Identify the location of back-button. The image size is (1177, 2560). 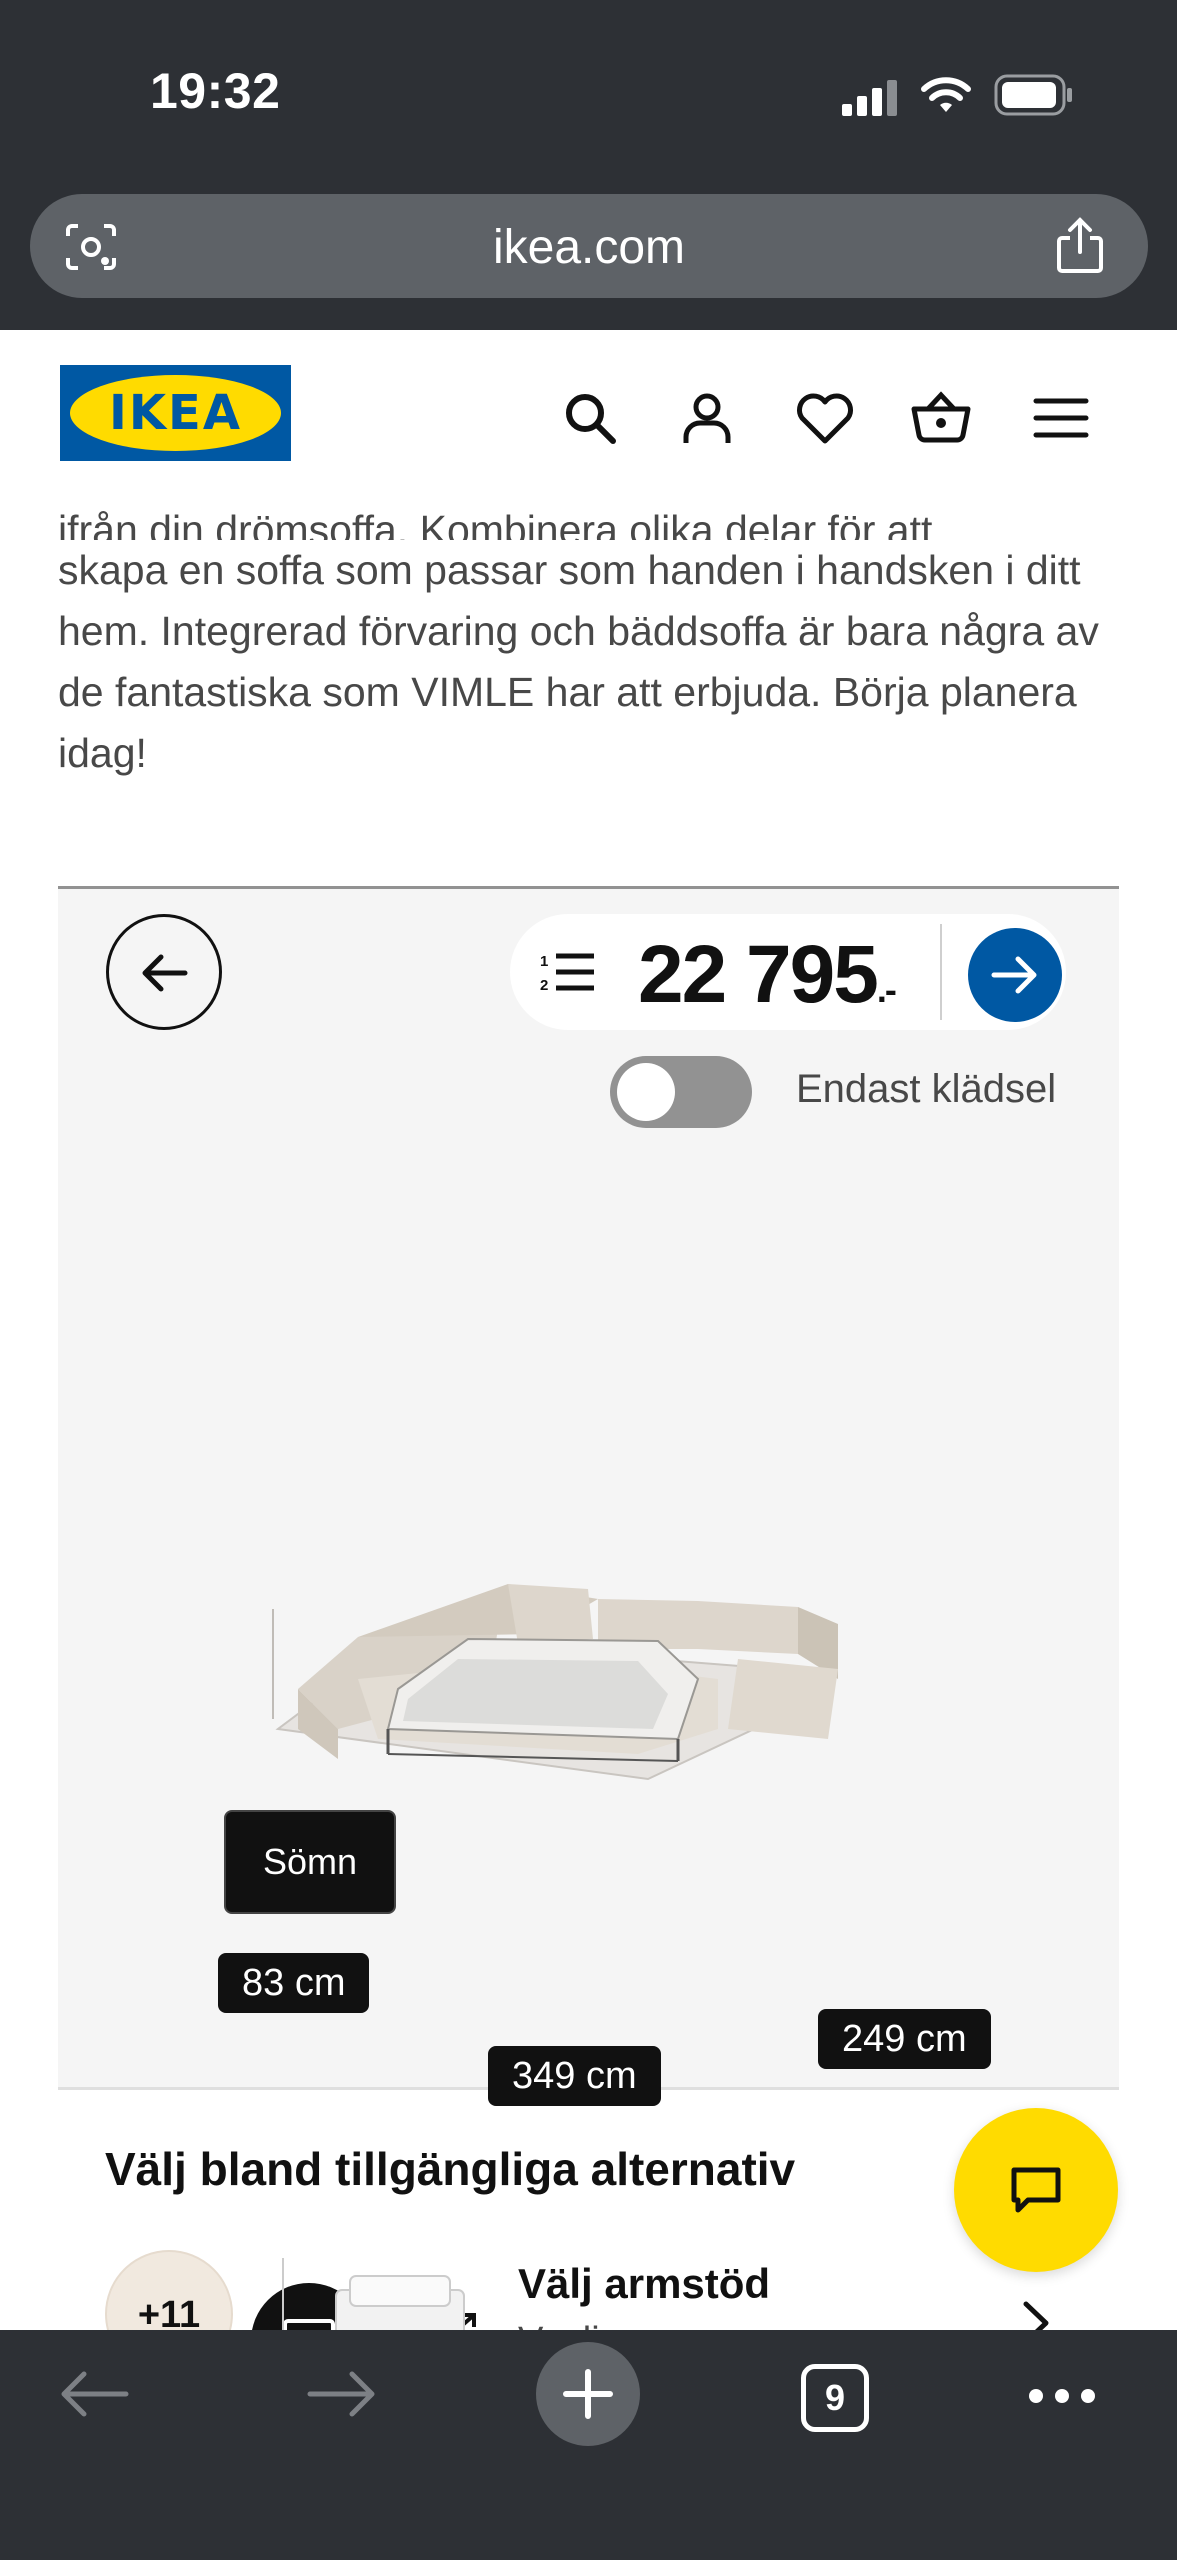
(164, 972).